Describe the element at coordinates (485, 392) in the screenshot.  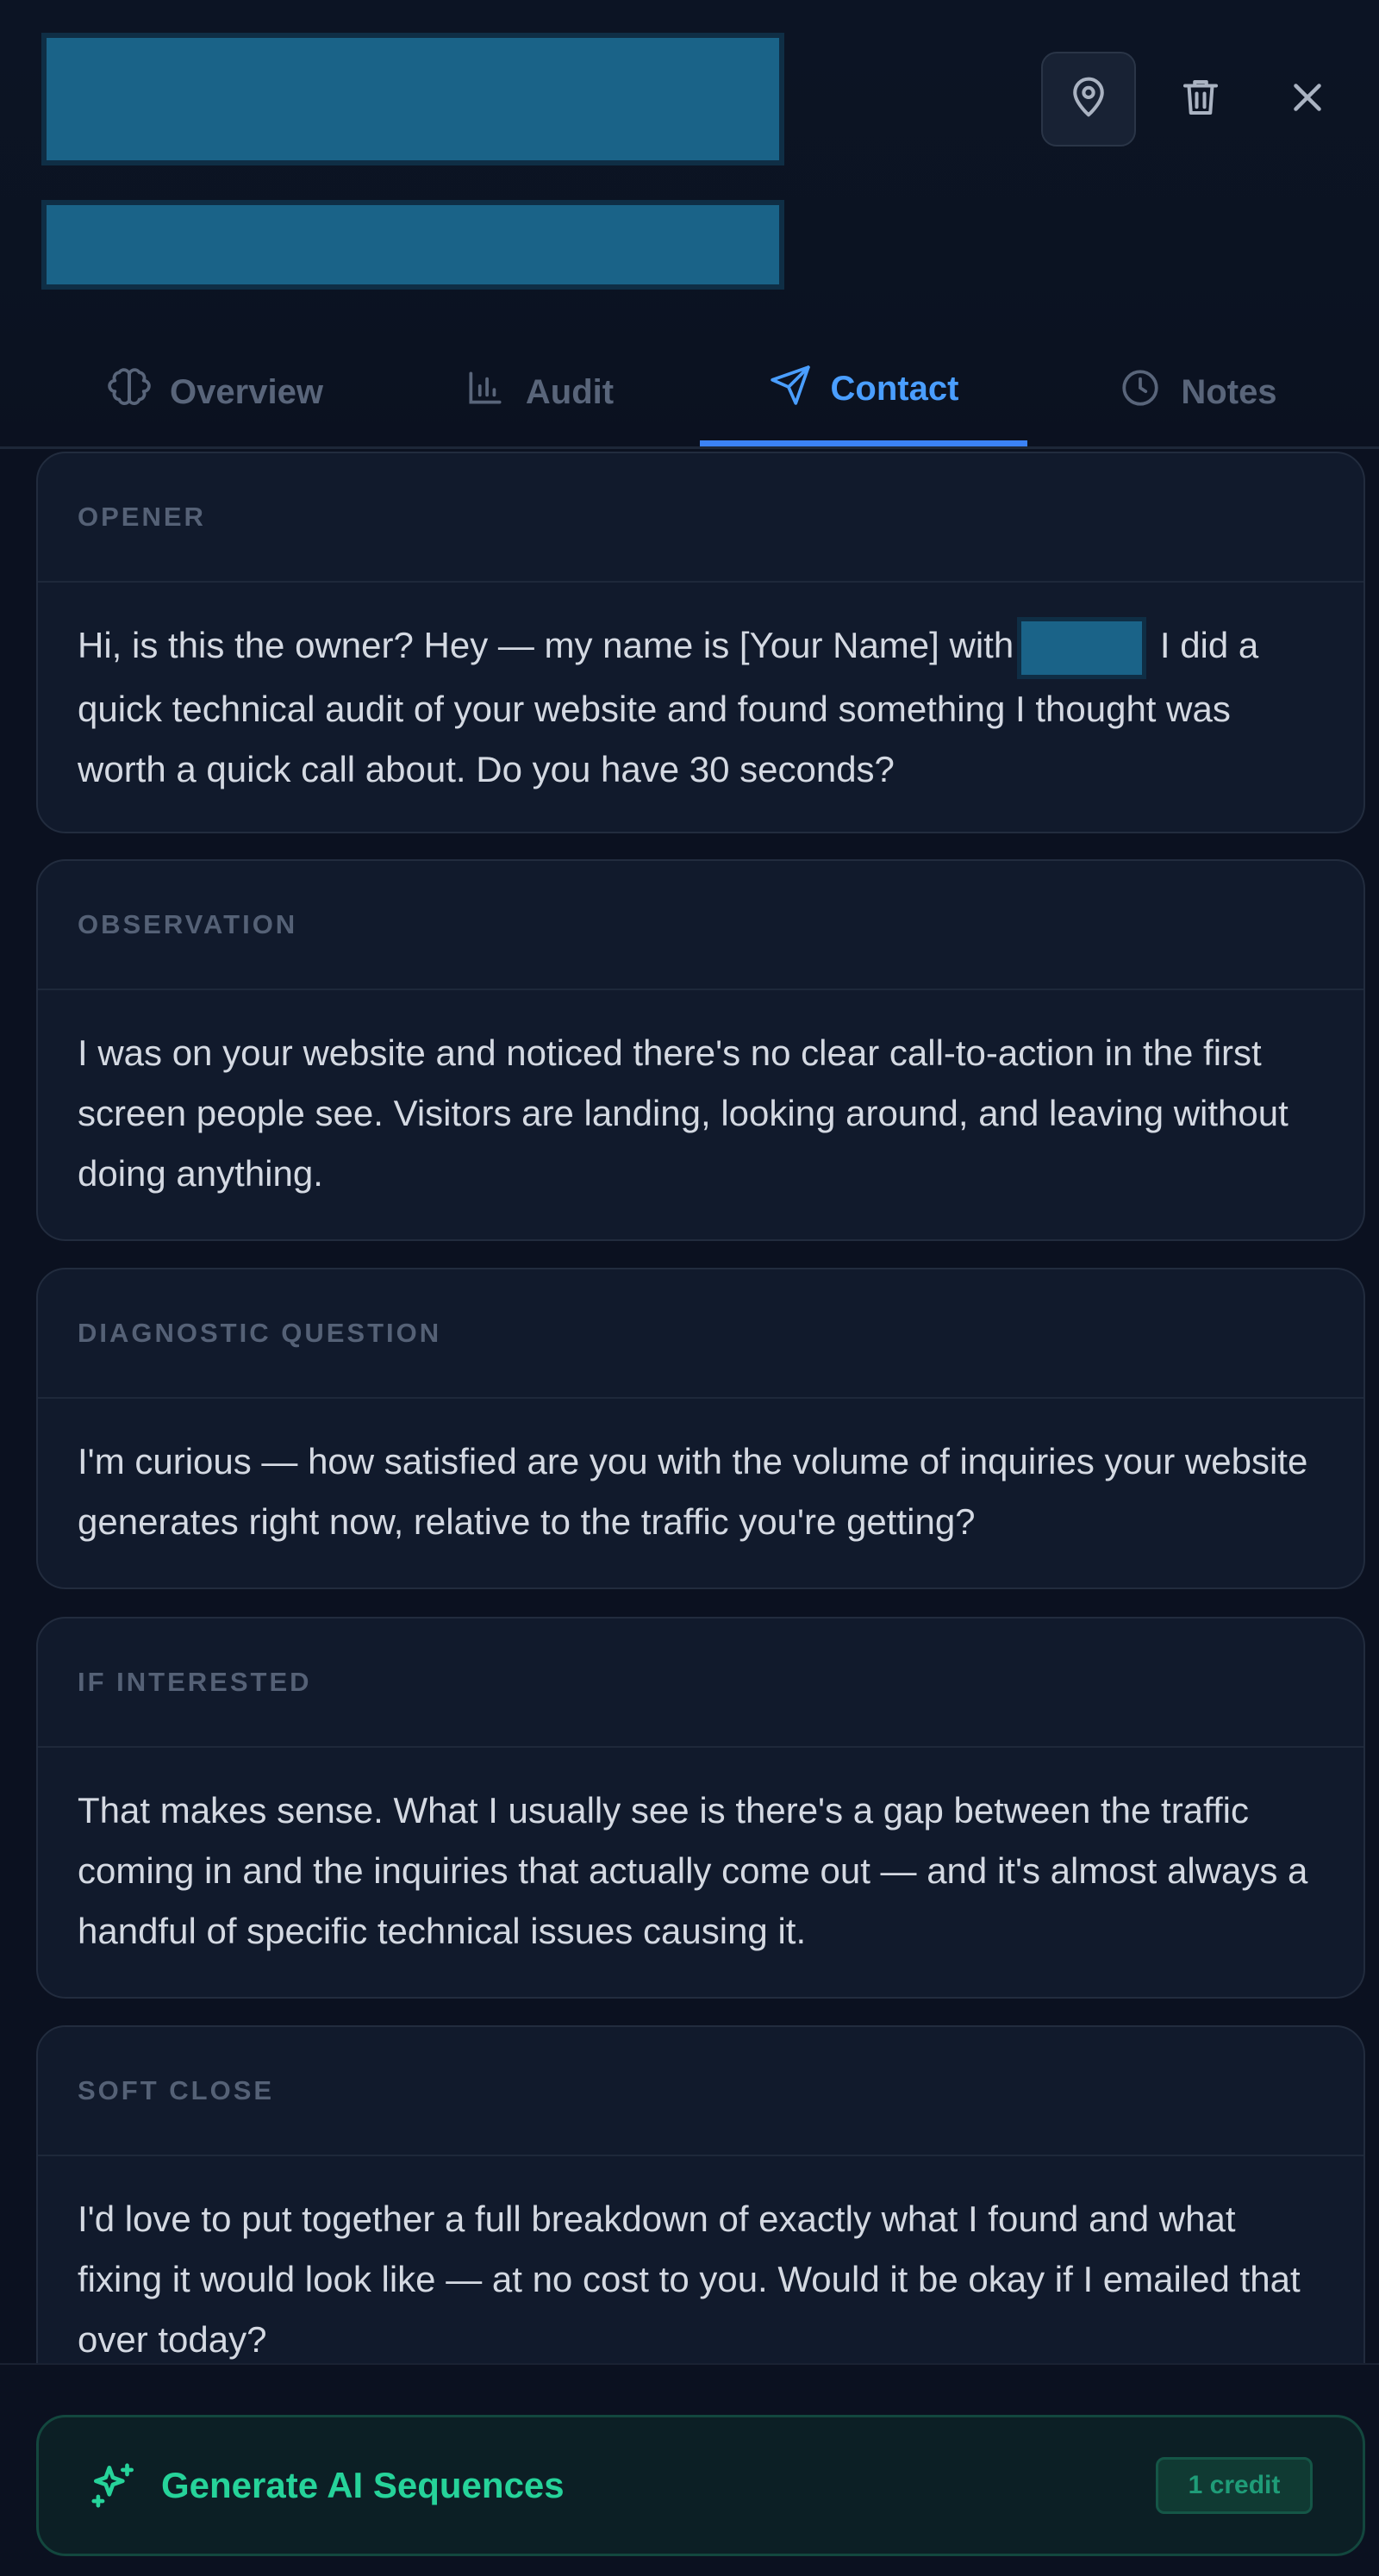
I see `bar-chart-icon` at that location.